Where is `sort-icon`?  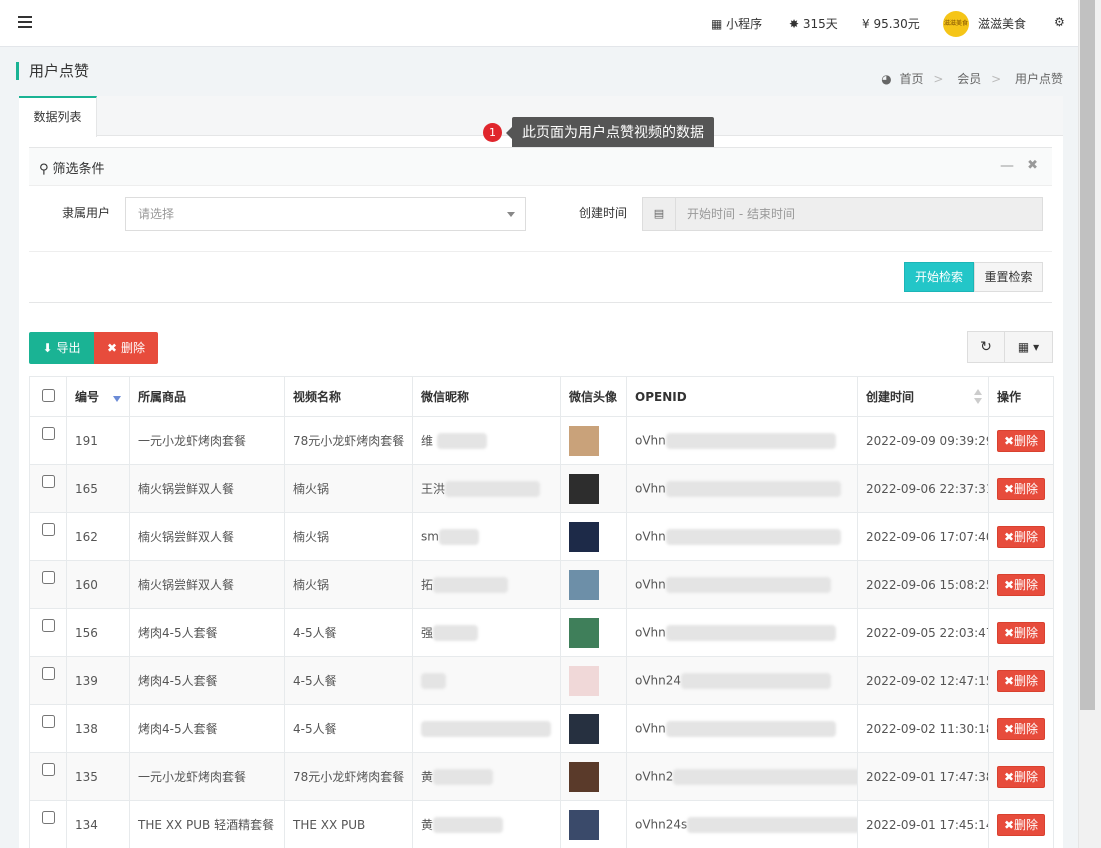 sort-icon is located at coordinates (978, 397).